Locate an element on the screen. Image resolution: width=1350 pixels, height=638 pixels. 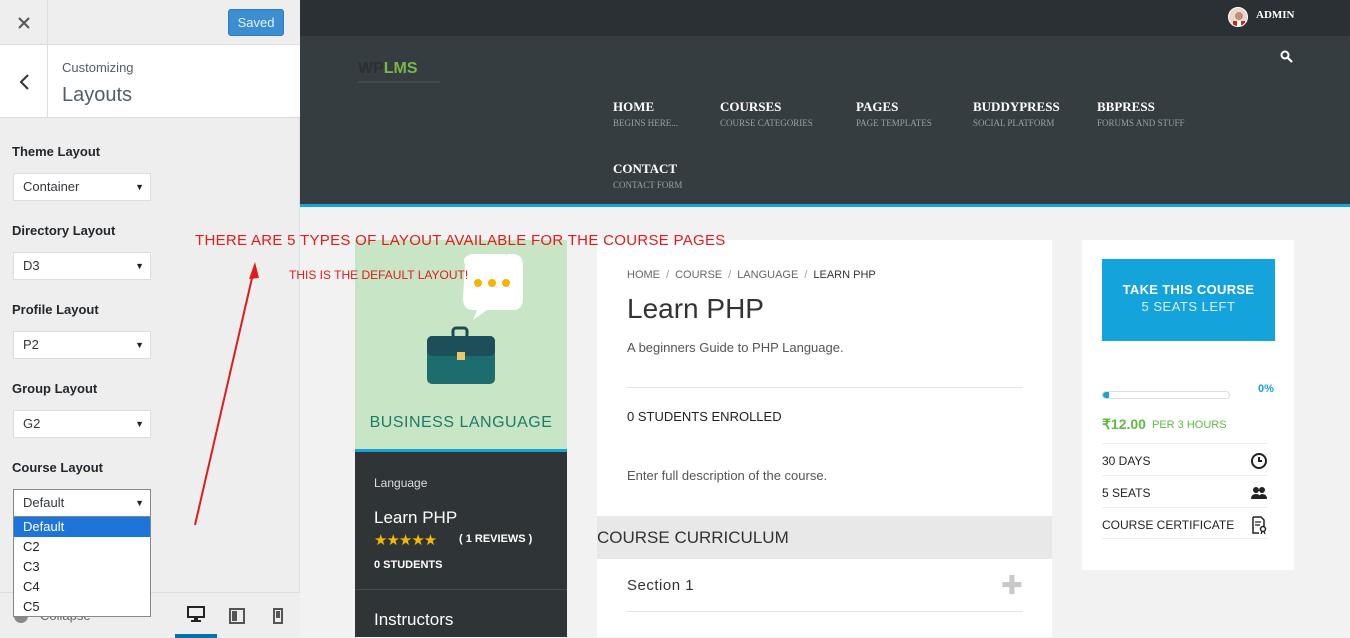
image-caption: BUSINESS LANGUAGE is located at coordinates (461, 422).